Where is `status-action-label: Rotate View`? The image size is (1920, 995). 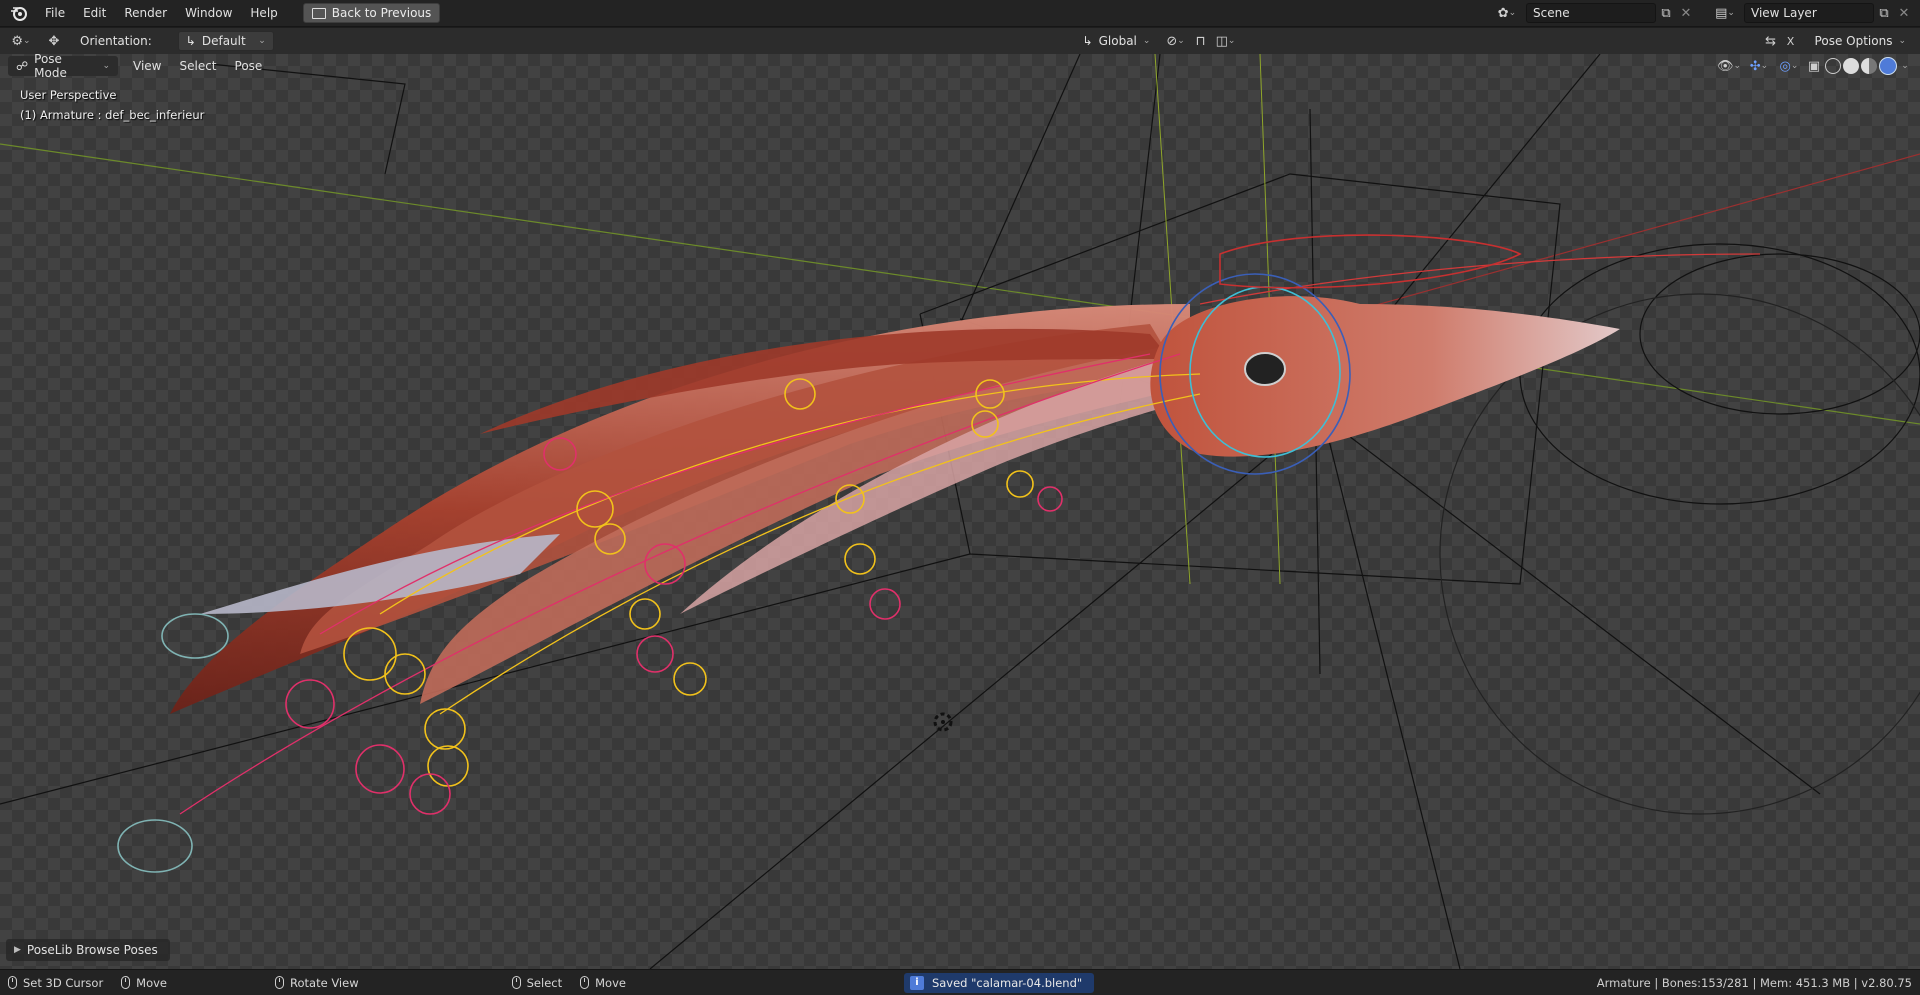
status-action-label: Rotate View is located at coordinates (324, 982).